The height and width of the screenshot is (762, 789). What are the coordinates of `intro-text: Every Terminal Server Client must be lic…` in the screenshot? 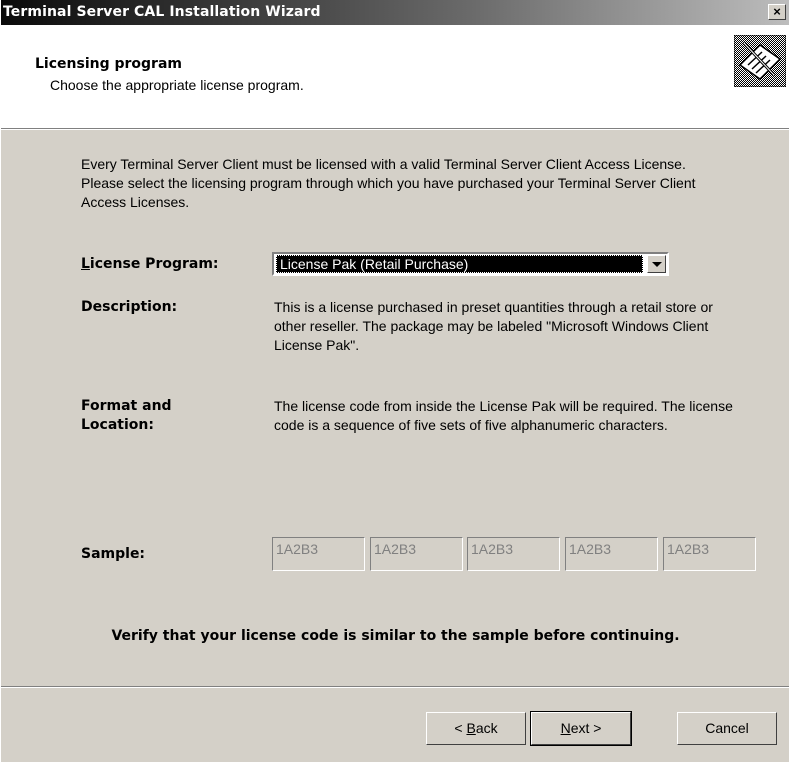 It's located at (388, 183).